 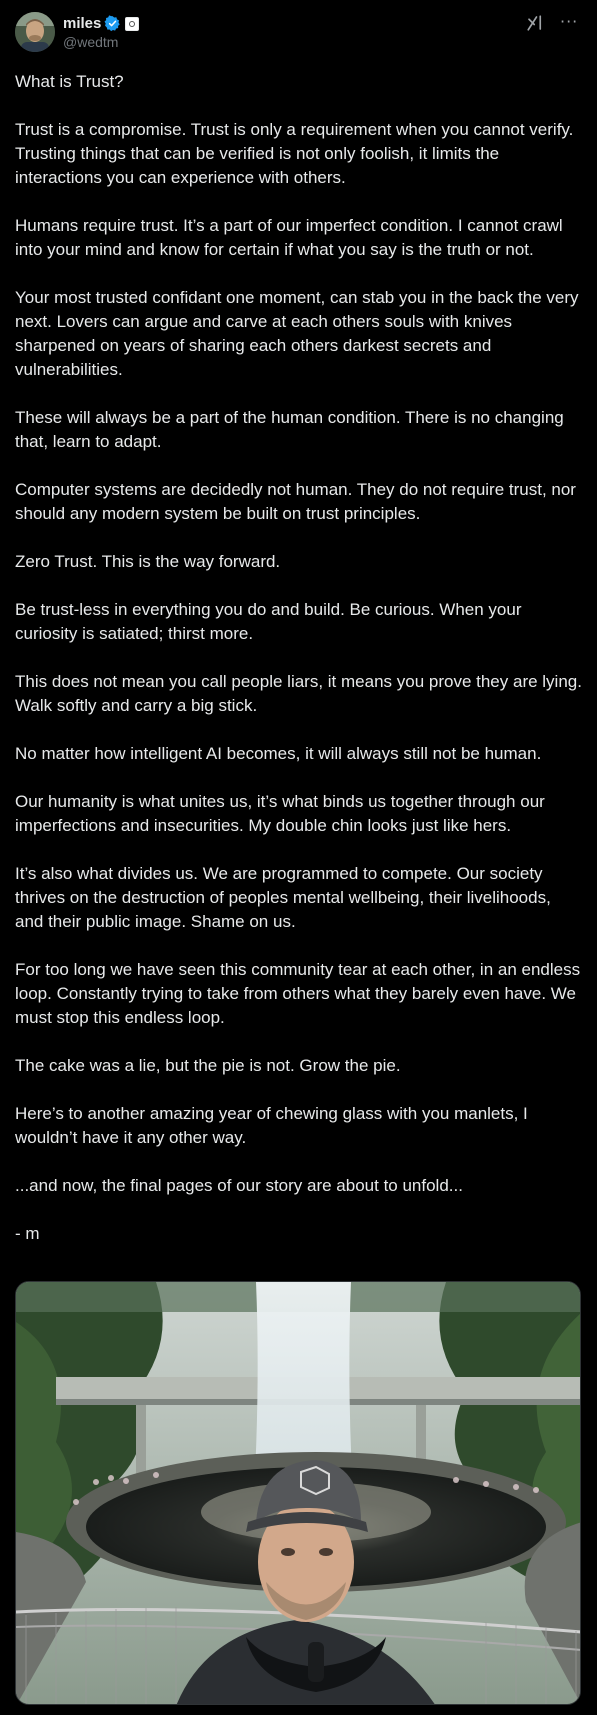 I want to click on avatar, so click(x=35, y=32).